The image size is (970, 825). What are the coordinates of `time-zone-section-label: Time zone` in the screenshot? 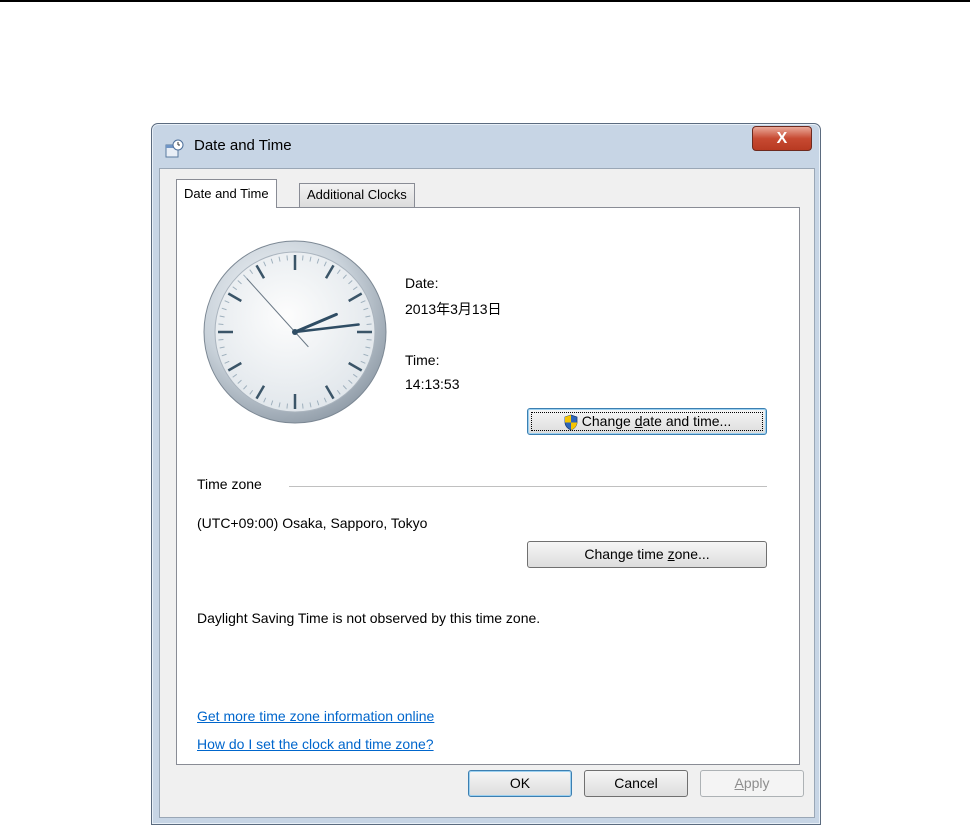 It's located at (229, 484).